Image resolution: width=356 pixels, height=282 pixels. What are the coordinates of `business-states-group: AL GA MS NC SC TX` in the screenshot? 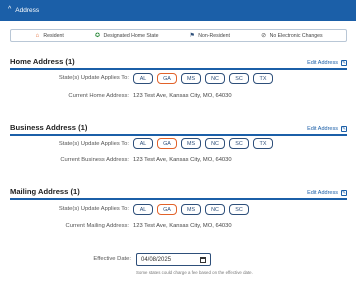 It's located at (203, 143).